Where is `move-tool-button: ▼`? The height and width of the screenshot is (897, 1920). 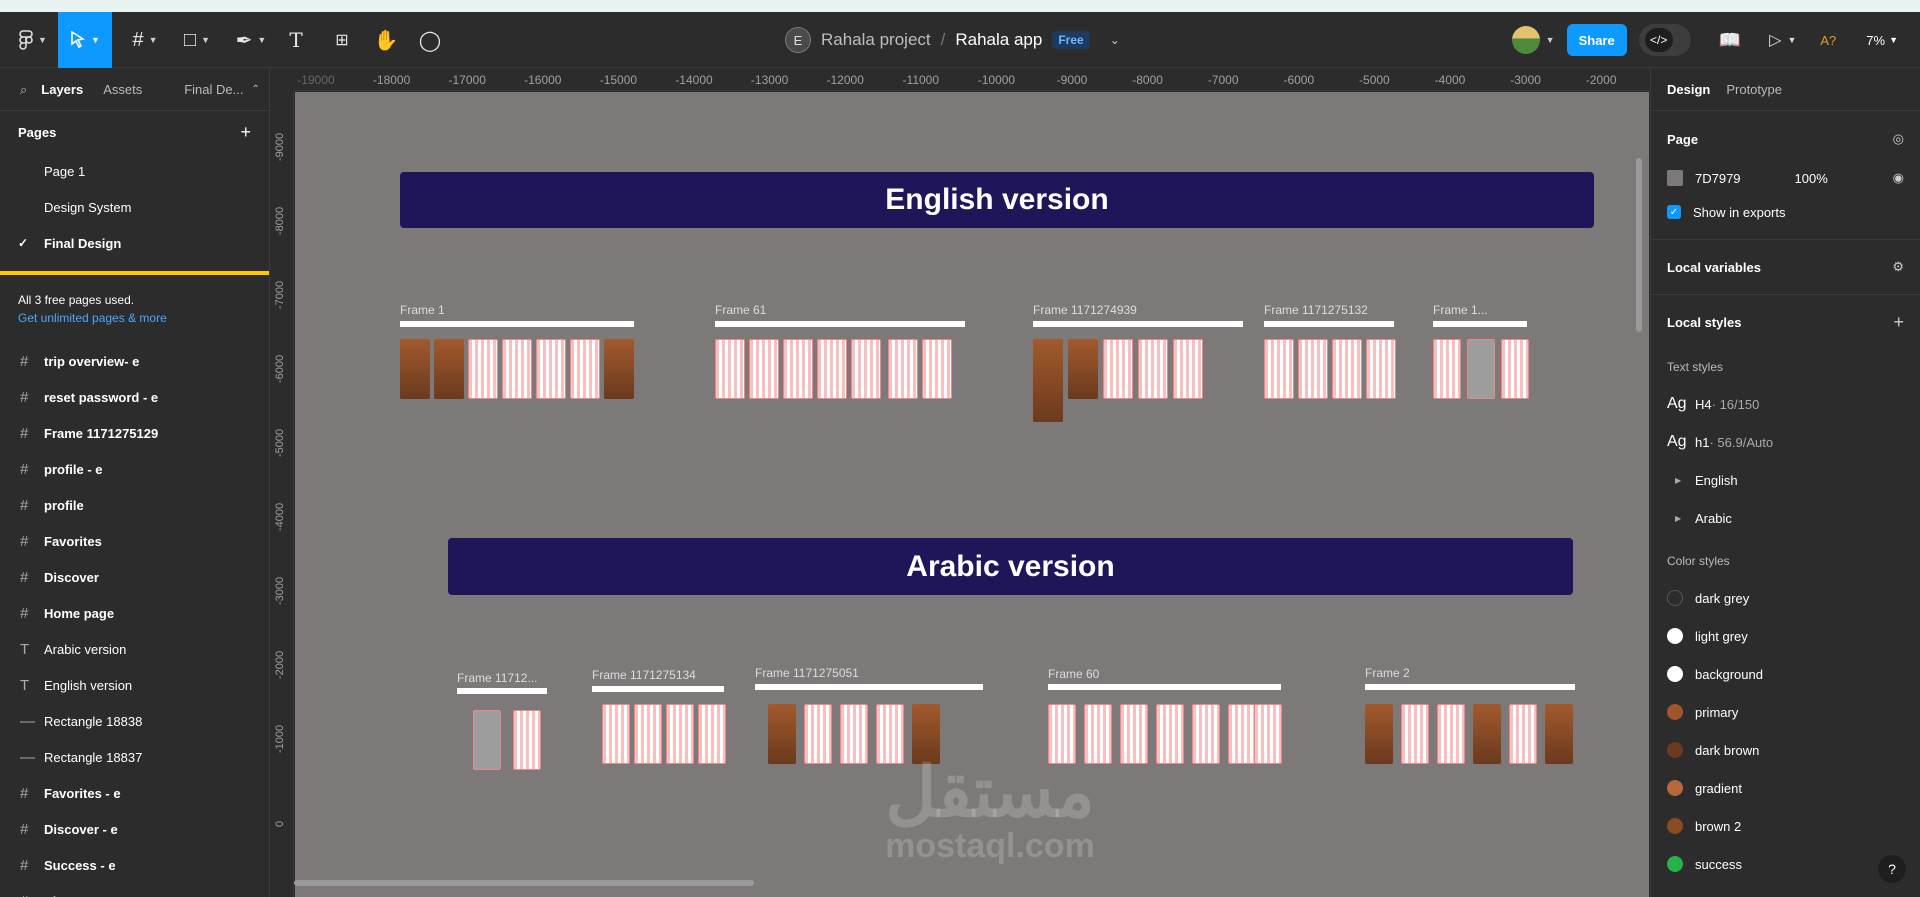 move-tool-button: ▼ is located at coordinates (85, 40).